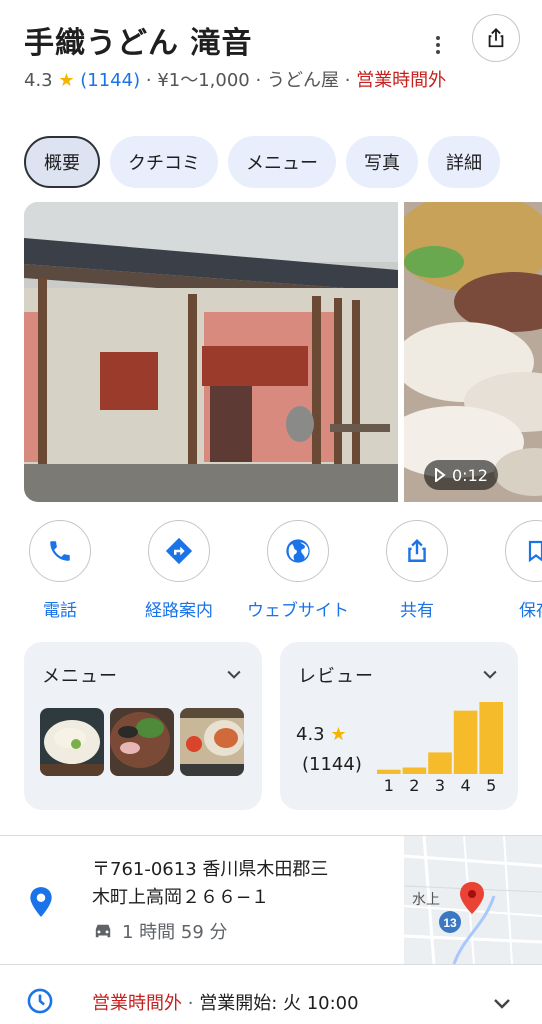 This screenshot has height=1024, width=542. Describe the element at coordinates (450, 923) in the screenshot. I see `map-road-number: 13` at that location.